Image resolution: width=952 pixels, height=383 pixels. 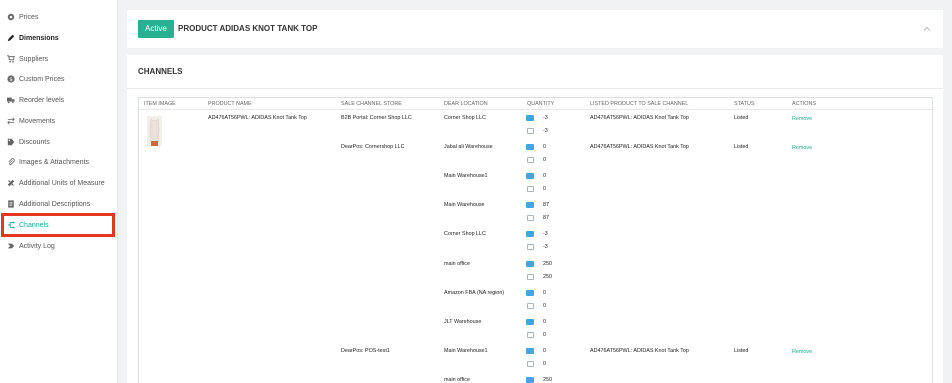 I want to click on sidebar-item-custom-prices: $ Custom Prices, so click(x=59, y=79).